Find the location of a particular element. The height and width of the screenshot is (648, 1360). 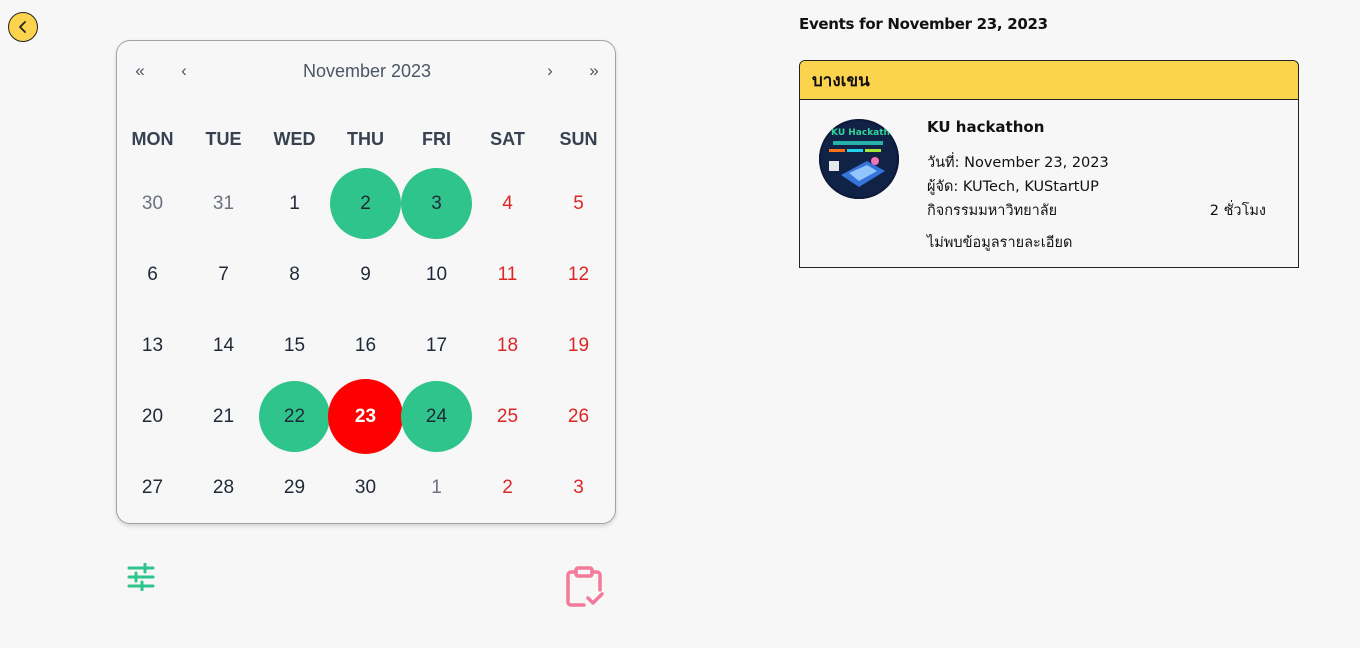

weekday-sun: SUN is located at coordinates (578, 139).